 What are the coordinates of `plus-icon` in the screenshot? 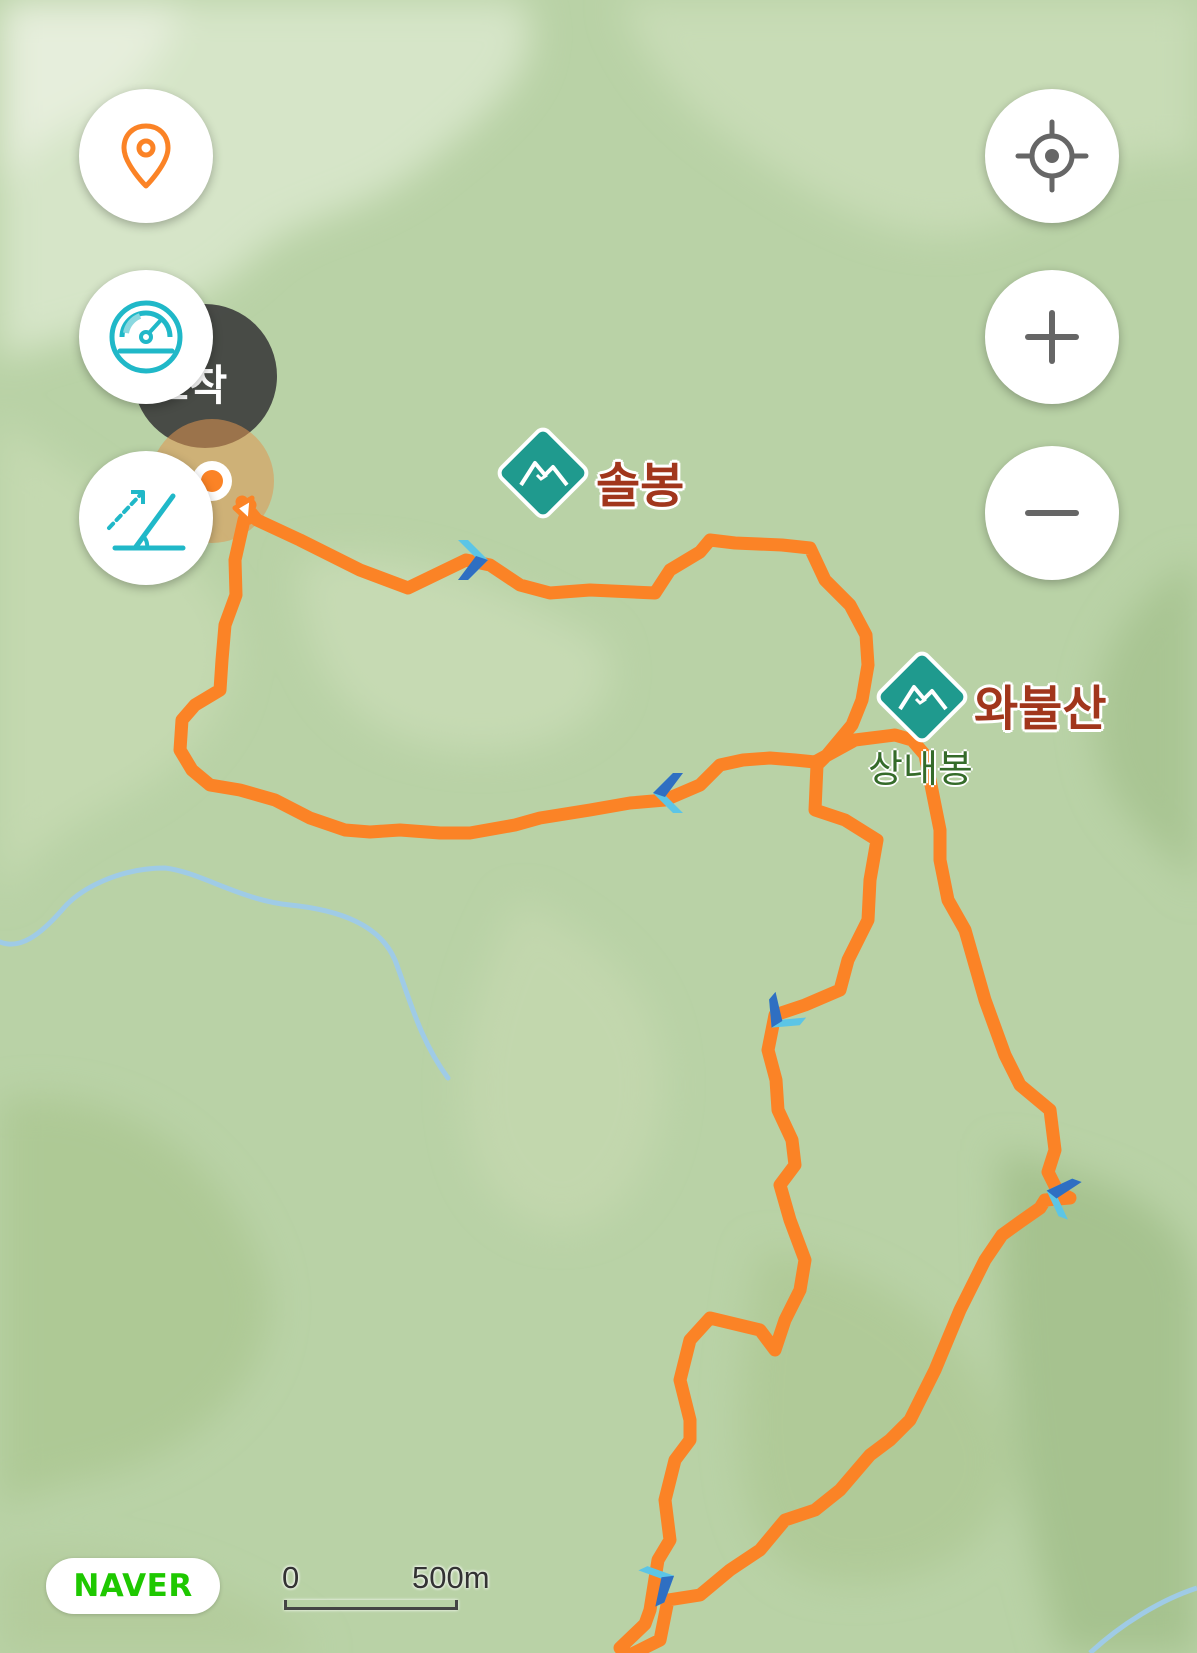 It's located at (1052, 337).